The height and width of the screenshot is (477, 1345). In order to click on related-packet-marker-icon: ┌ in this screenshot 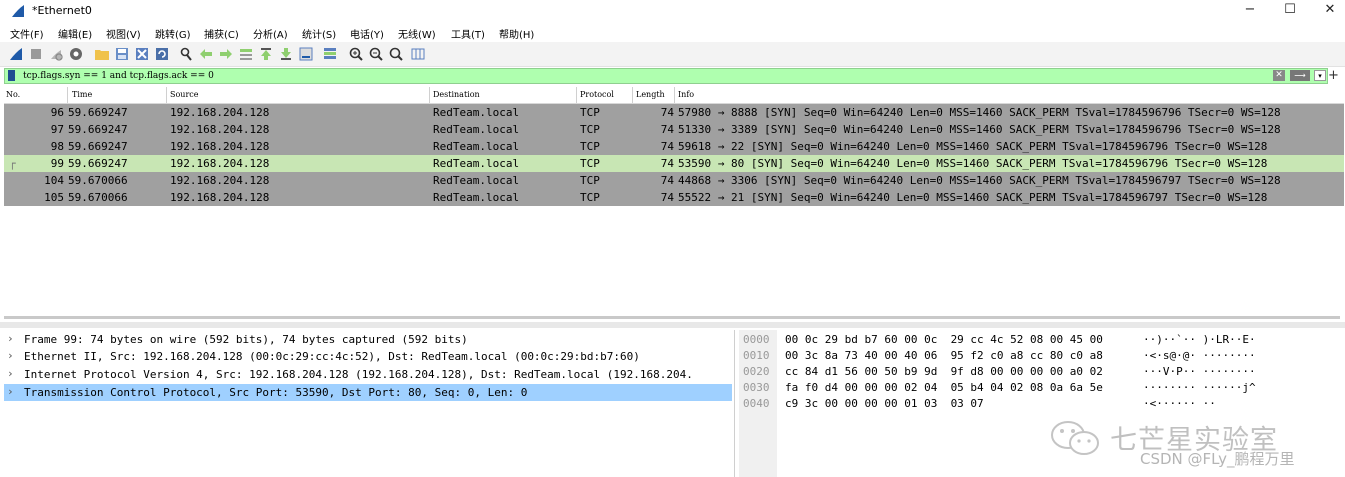, I will do `click(12, 163)`.